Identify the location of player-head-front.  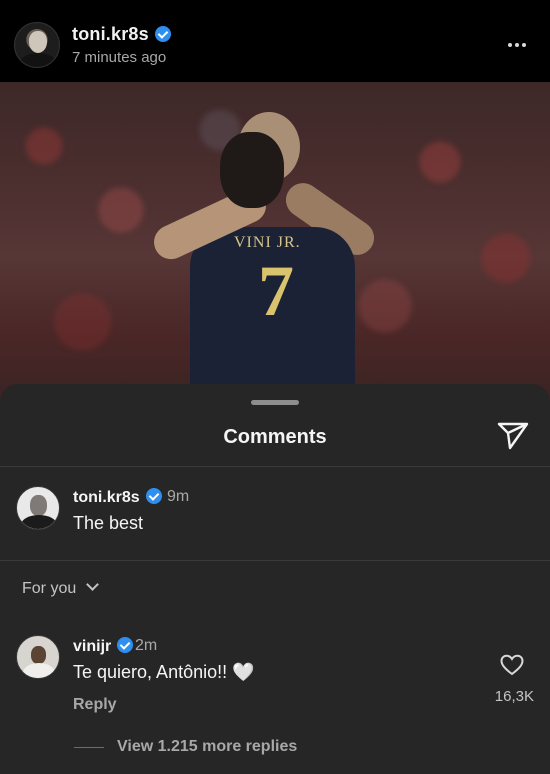
(252, 170).